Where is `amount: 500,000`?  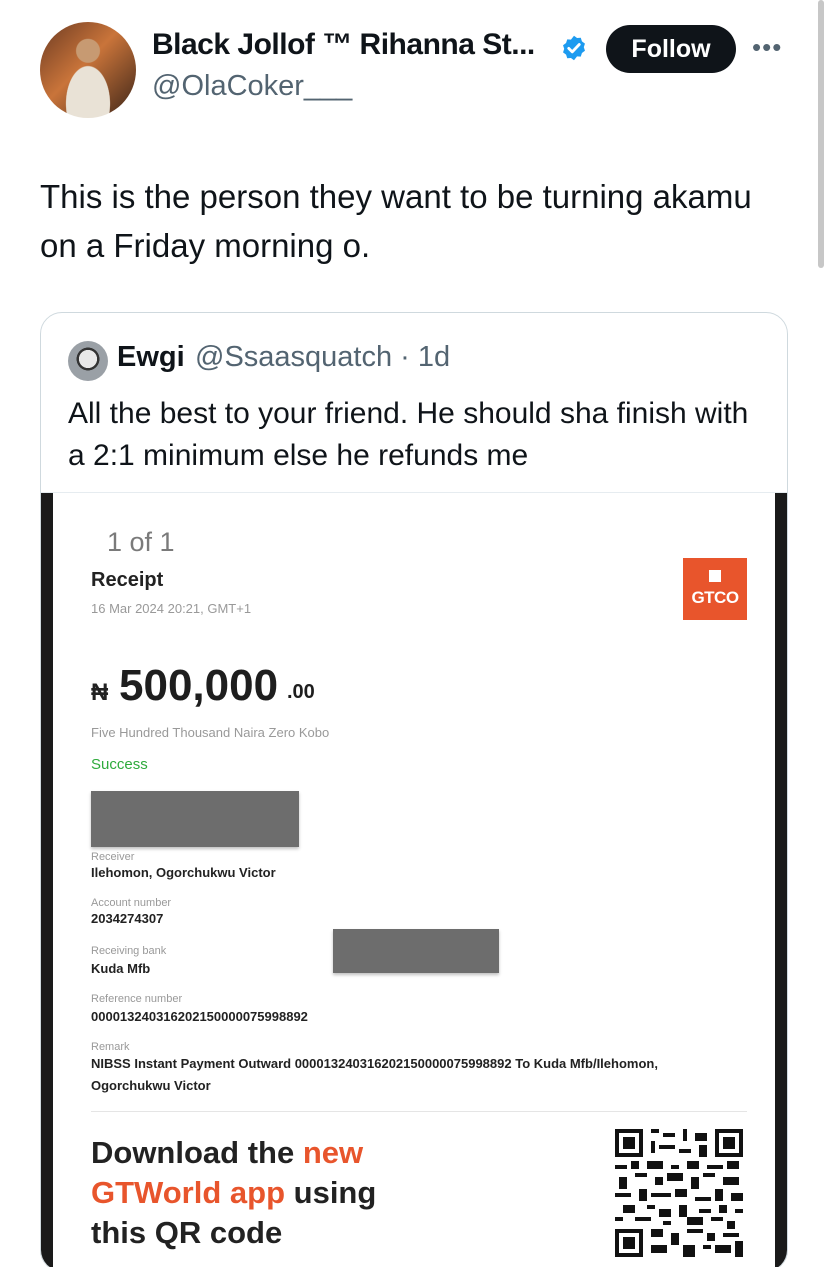 amount: 500,000 is located at coordinates (199, 685).